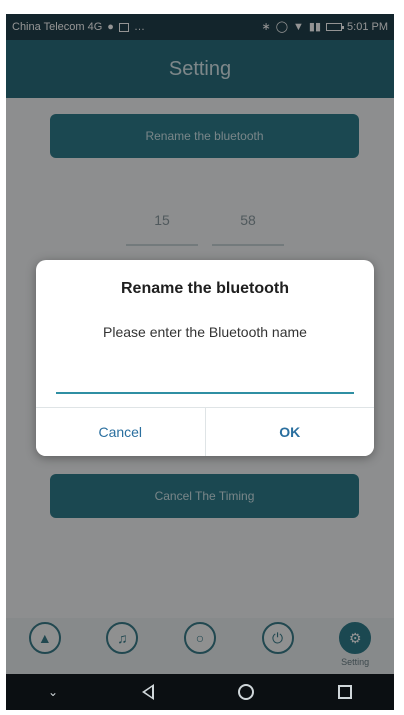 The image size is (404, 715). I want to click on dialog-actions: Cancel OK, so click(205, 431).